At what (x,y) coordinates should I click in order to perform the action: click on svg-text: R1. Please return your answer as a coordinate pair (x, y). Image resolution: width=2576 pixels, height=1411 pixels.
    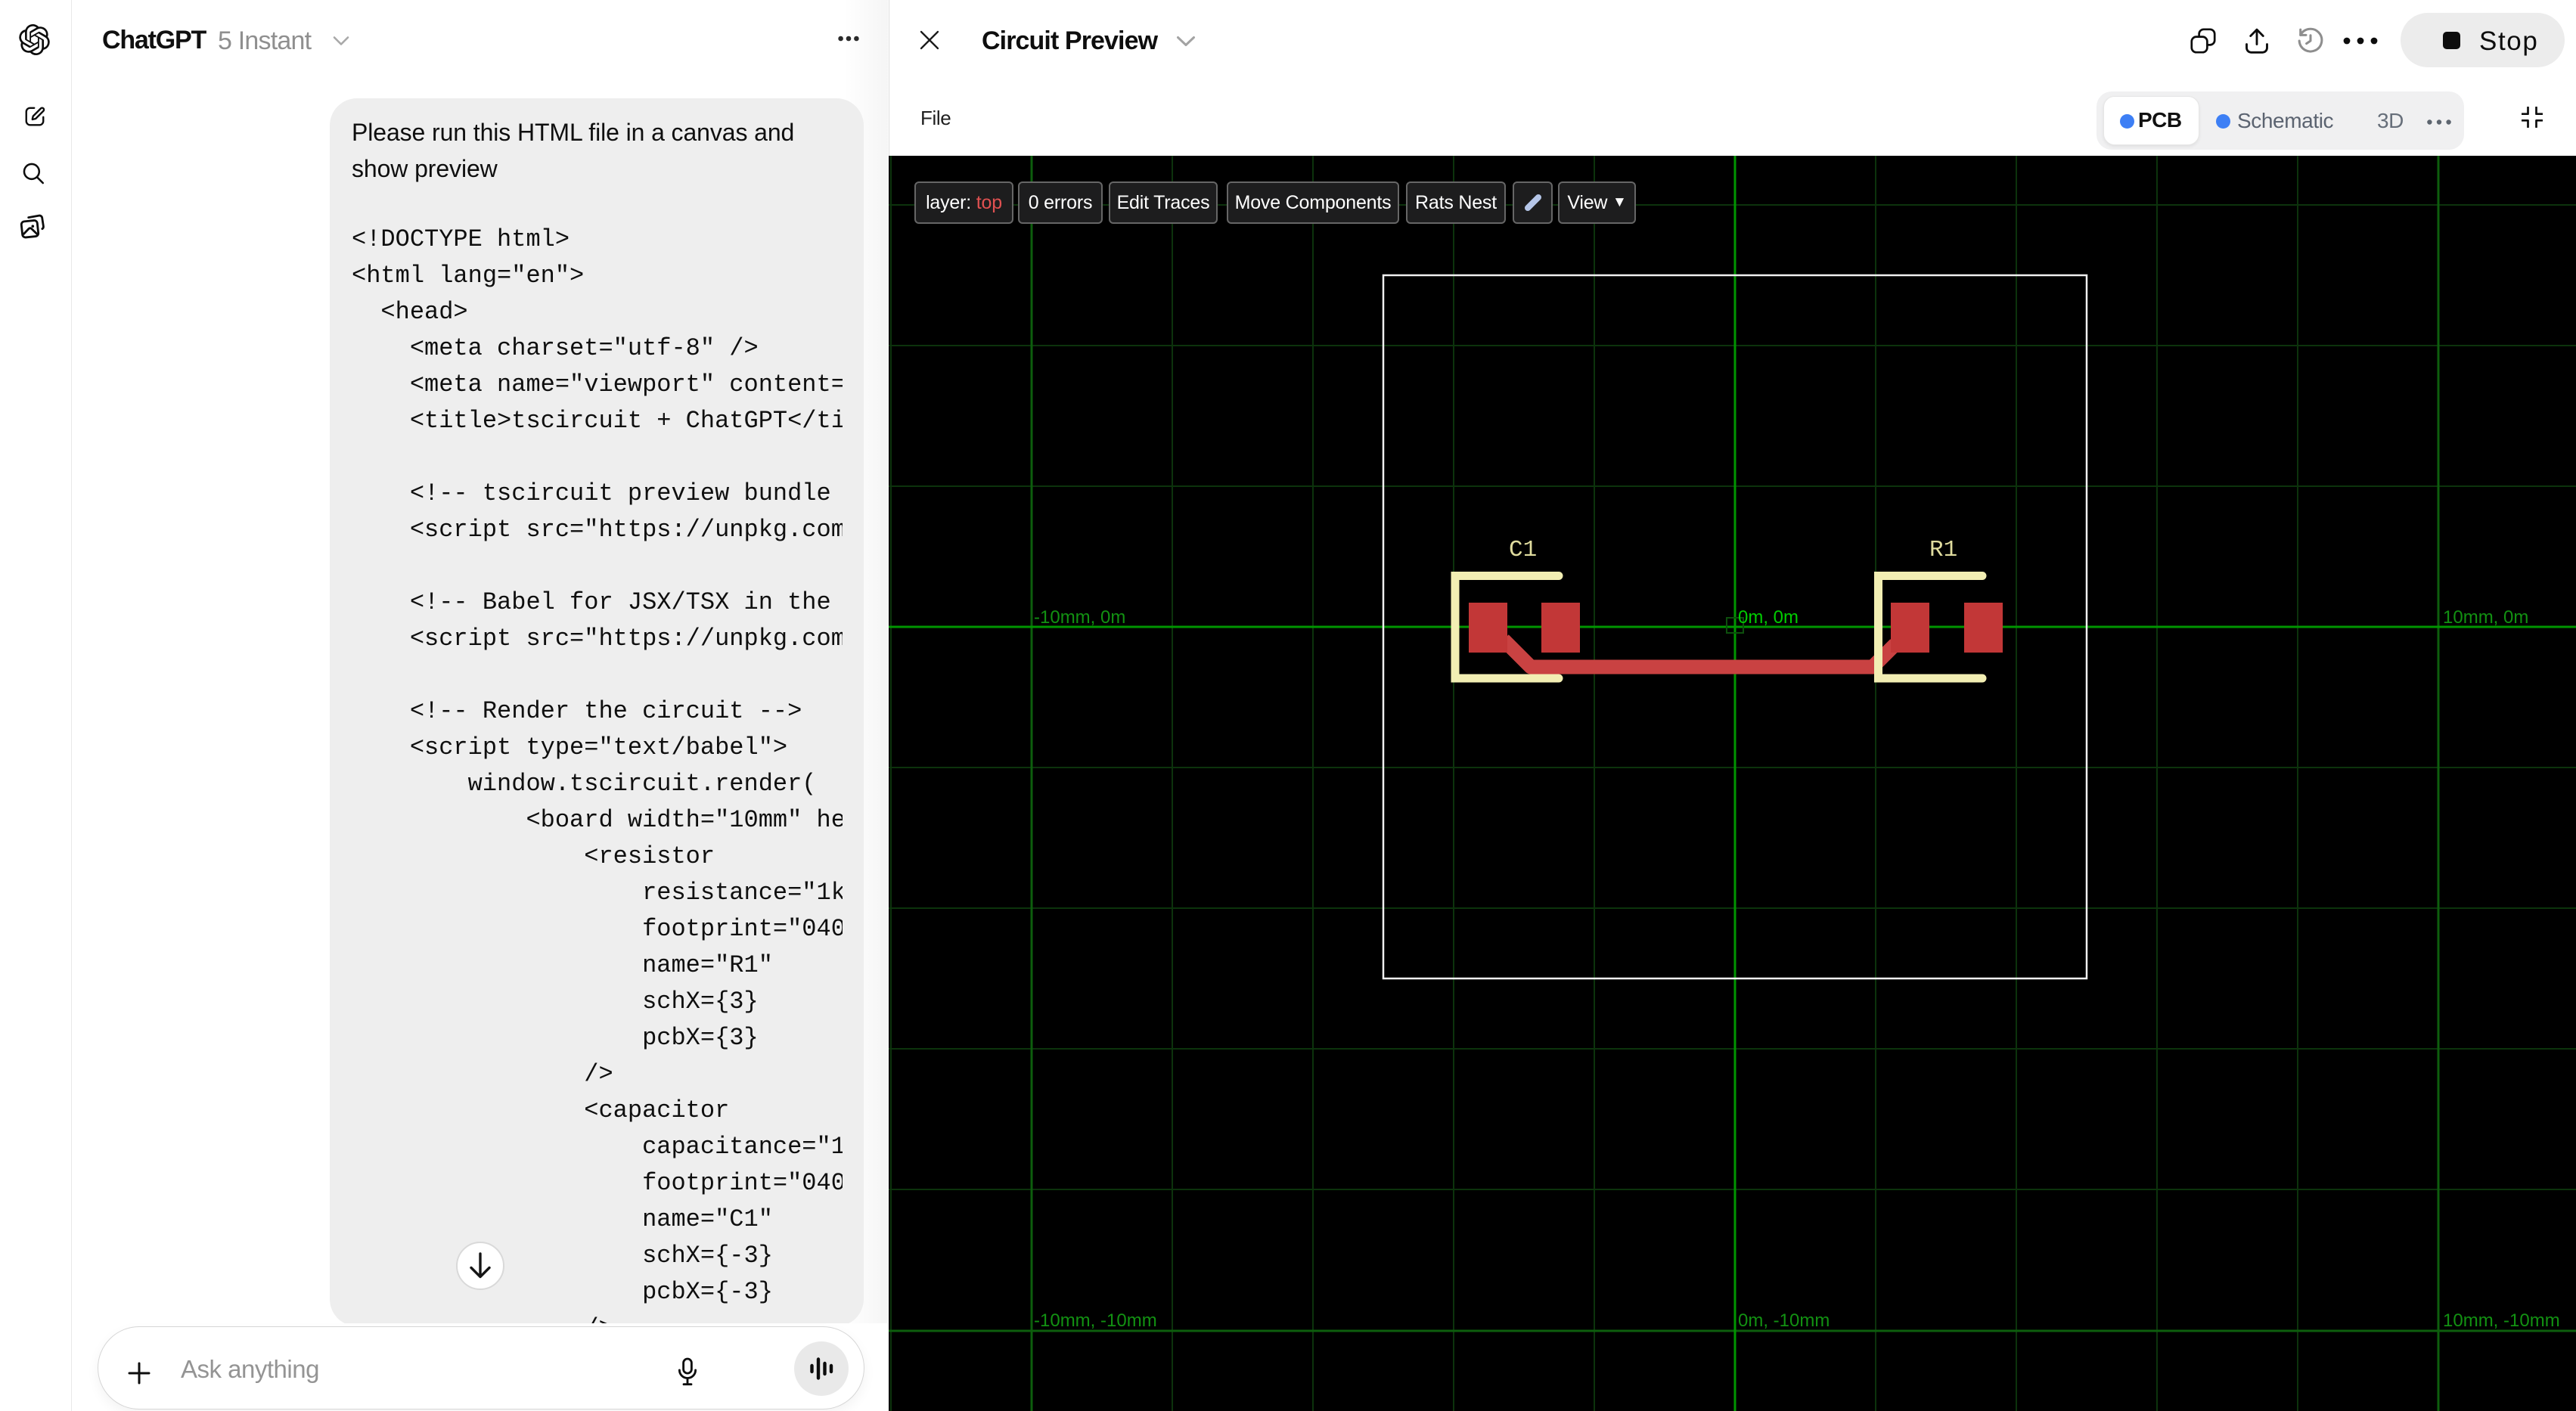
    Looking at the image, I should click on (1943, 550).